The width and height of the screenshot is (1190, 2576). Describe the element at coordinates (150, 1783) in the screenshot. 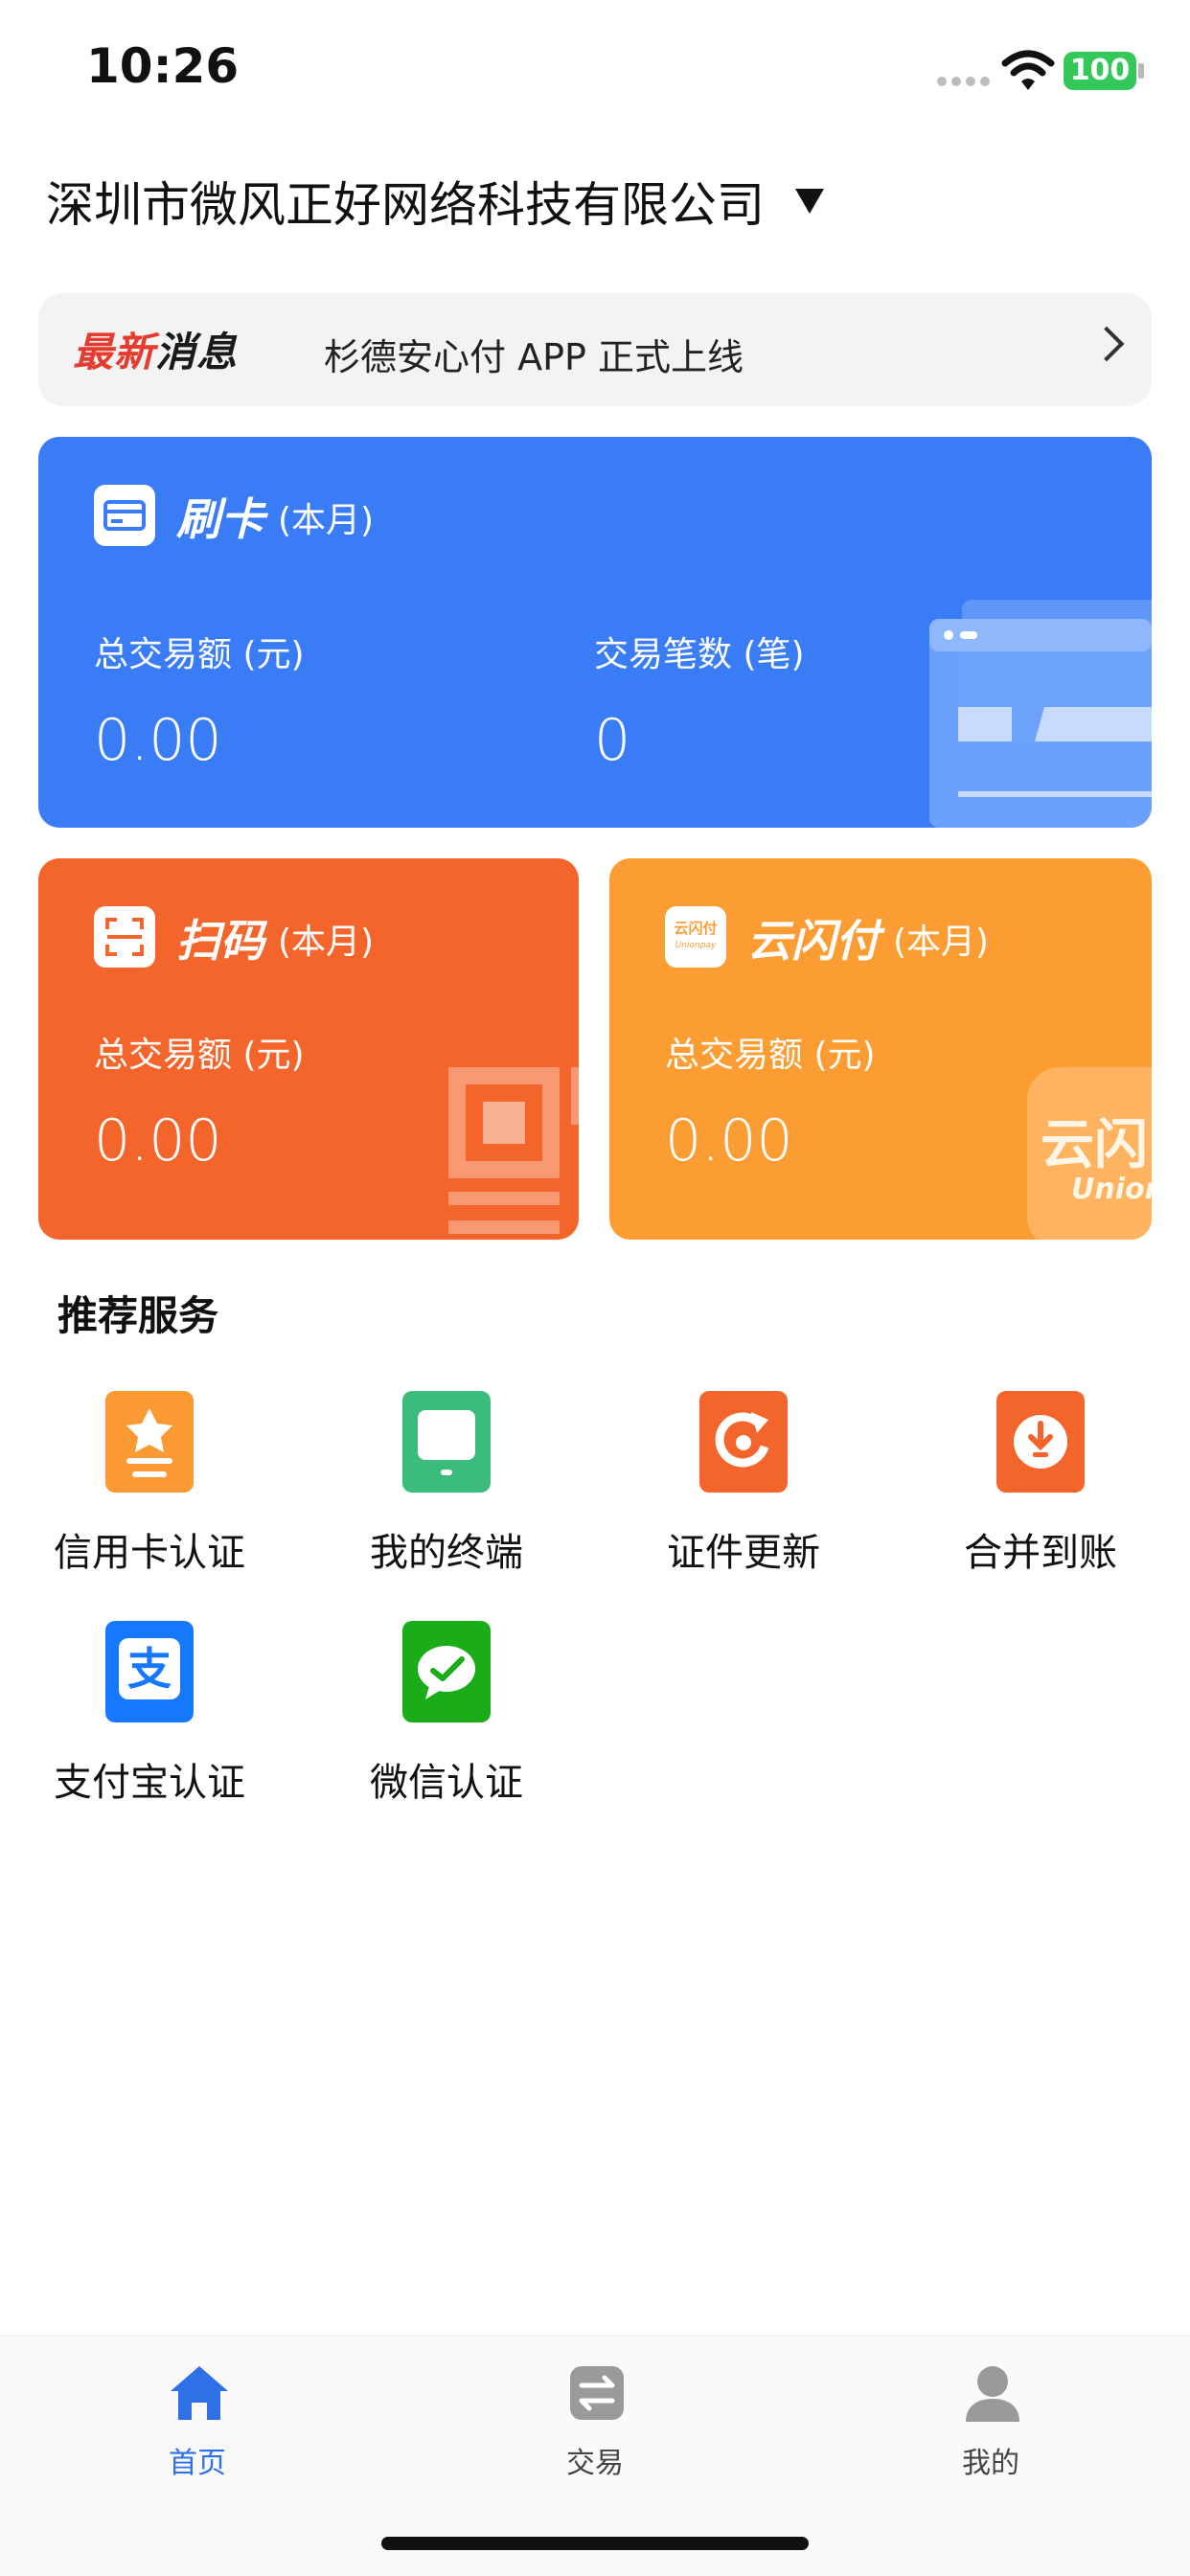

I see `service-label: 支付宝认证` at that location.